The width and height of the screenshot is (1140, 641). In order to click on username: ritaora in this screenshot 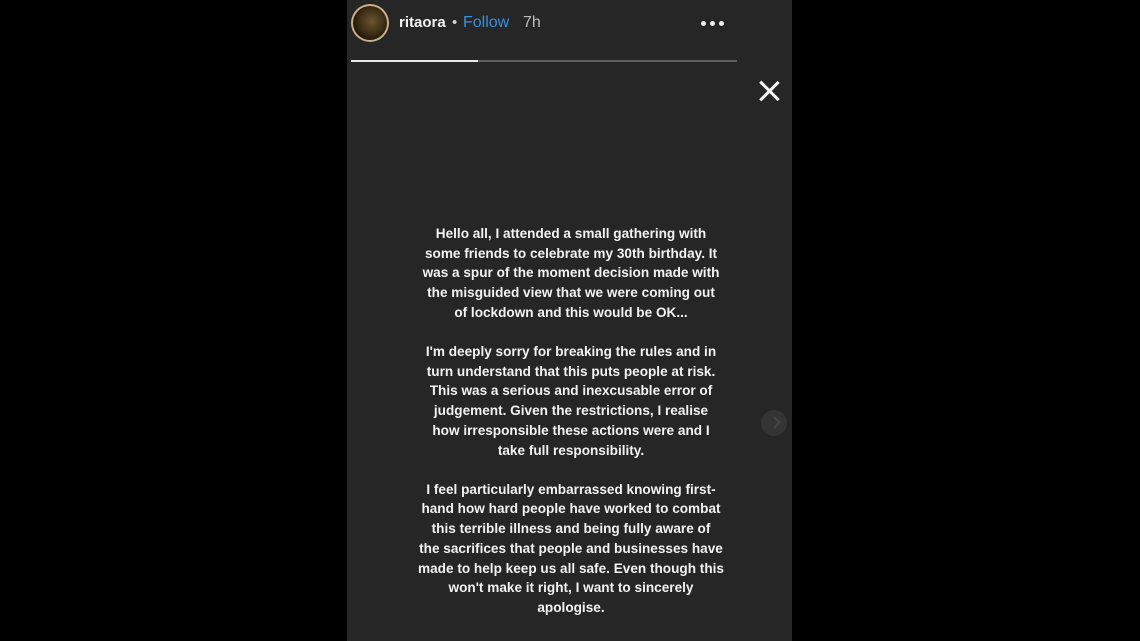, I will do `click(422, 22)`.